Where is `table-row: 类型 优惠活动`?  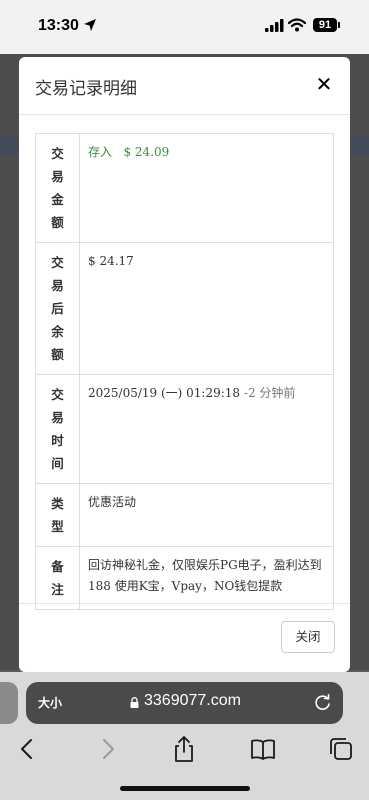
table-row: 类型 优惠活动 is located at coordinates (184, 515).